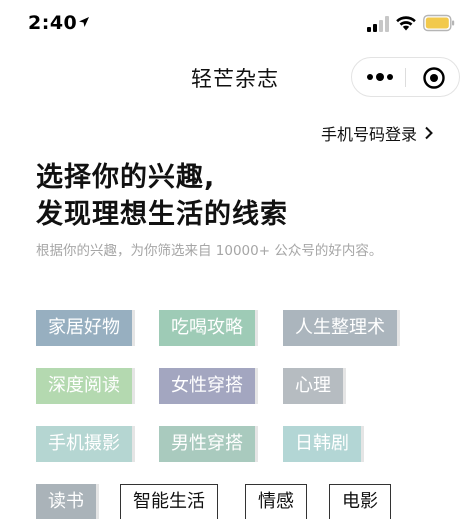  Describe the element at coordinates (84, 444) in the screenshot. I see `interest-tag: 手机摄影` at that location.